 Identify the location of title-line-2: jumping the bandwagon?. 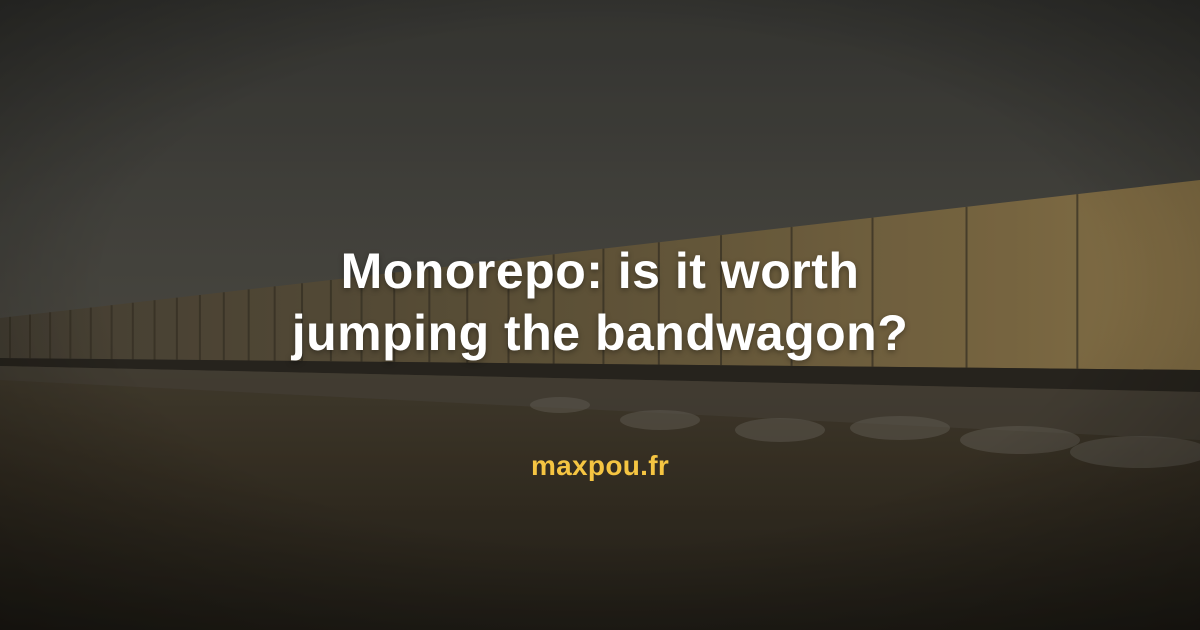
(600, 333).